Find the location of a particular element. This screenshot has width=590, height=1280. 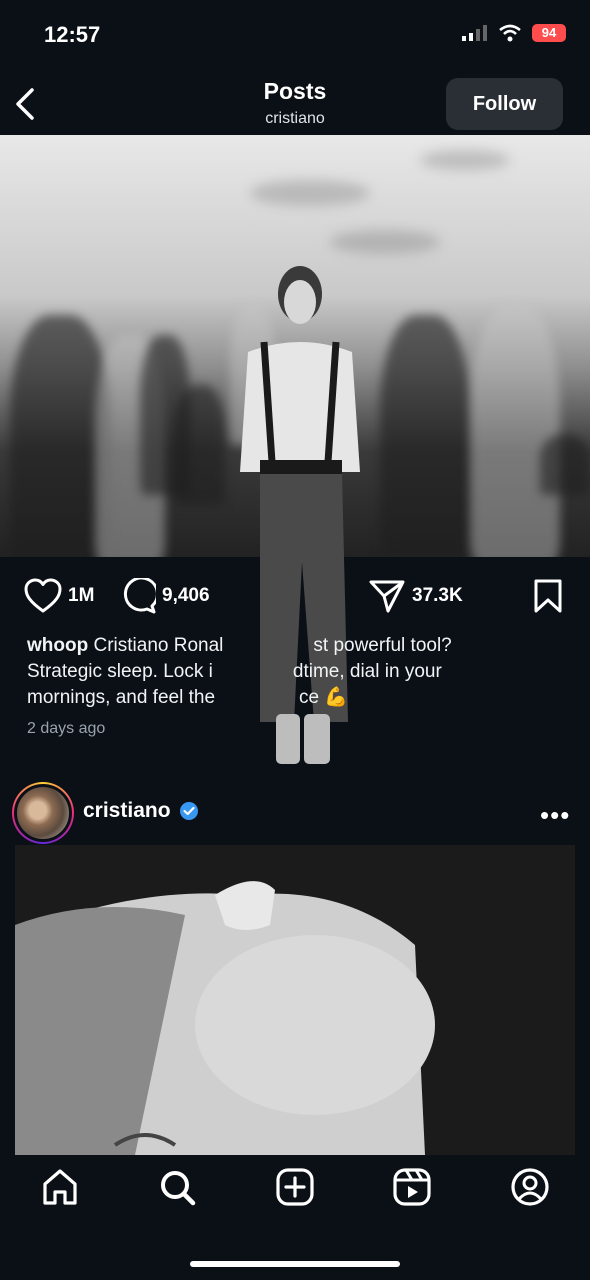

verified-badge-icon is located at coordinates (188, 811).